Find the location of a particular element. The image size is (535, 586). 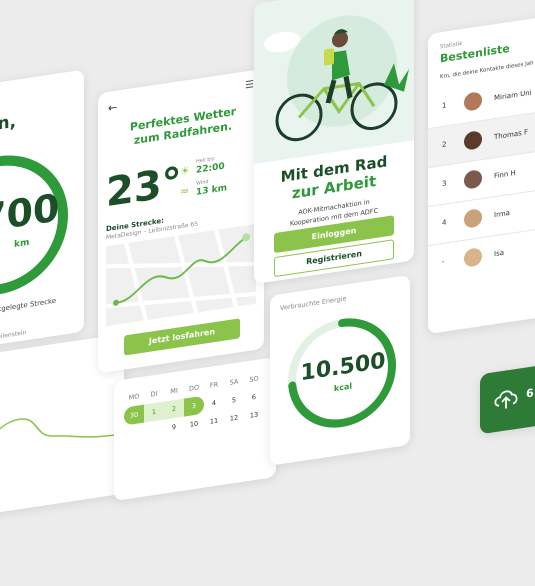

milestone-label: Meilenstein is located at coordinates (13, 335).